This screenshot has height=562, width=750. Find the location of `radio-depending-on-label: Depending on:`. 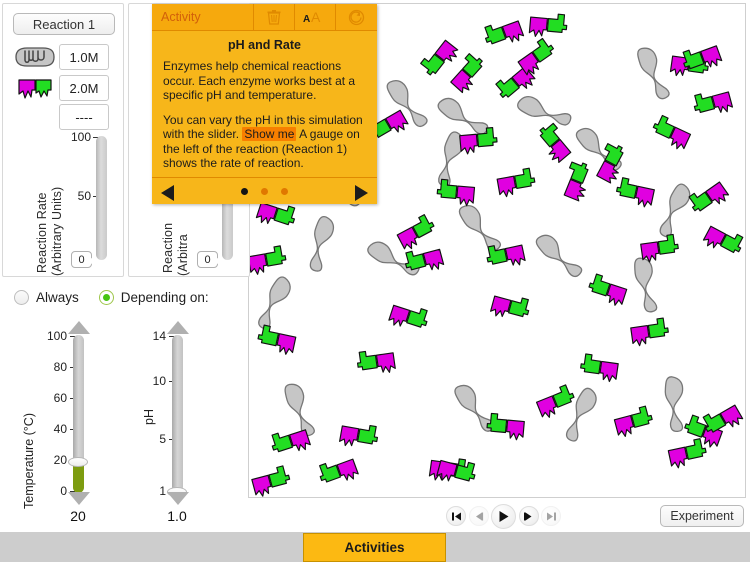

radio-depending-on-label: Depending on: is located at coordinates (164, 297).